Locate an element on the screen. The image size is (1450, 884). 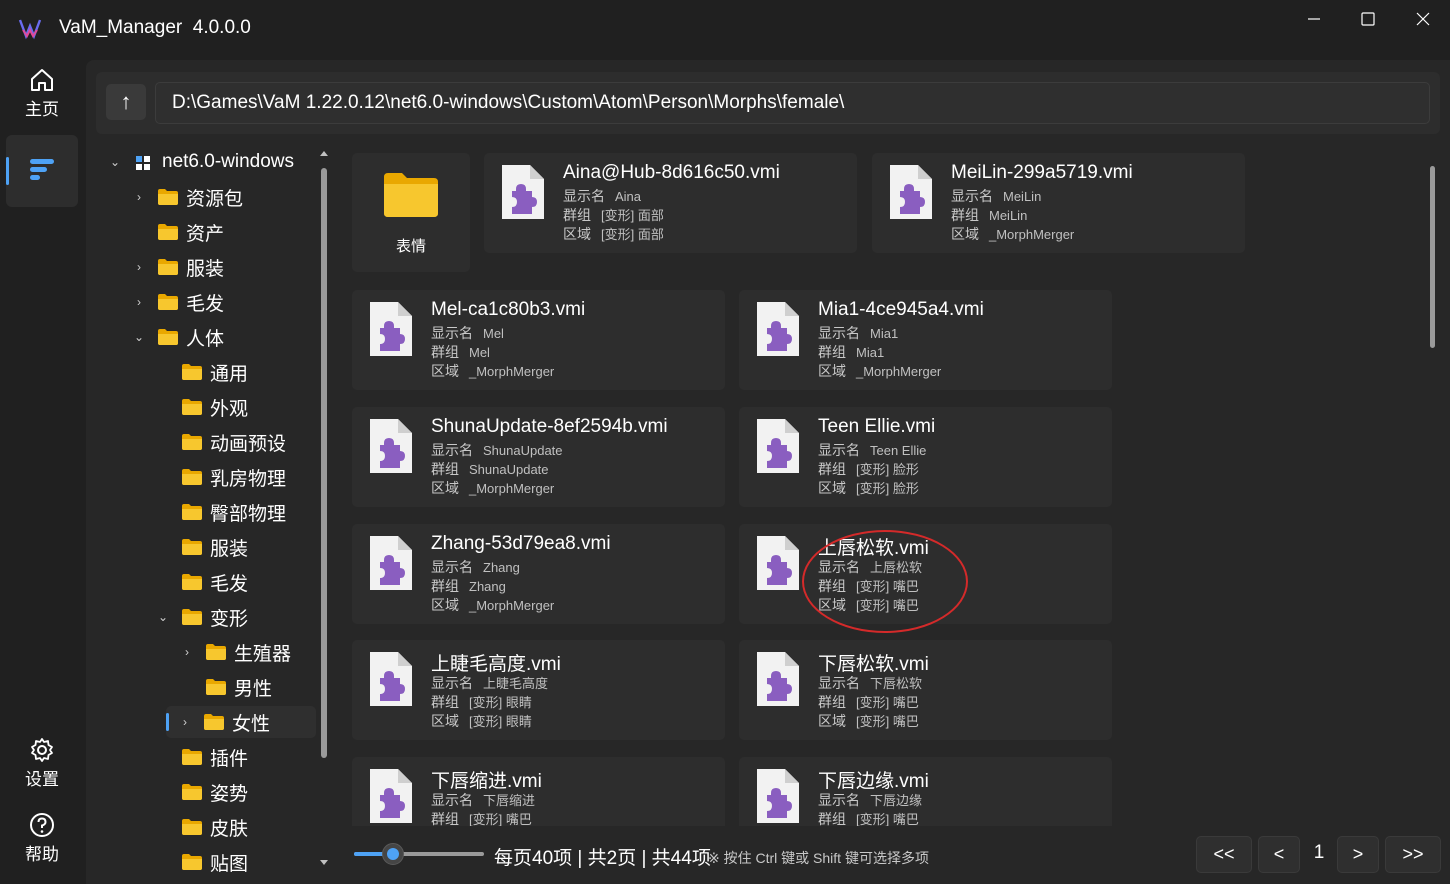
maximize-button is located at coordinates (1368, 19).